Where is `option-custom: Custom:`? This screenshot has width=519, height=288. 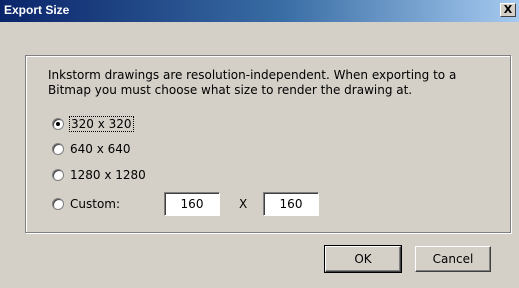 option-custom: Custom: is located at coordinates (86, 204).